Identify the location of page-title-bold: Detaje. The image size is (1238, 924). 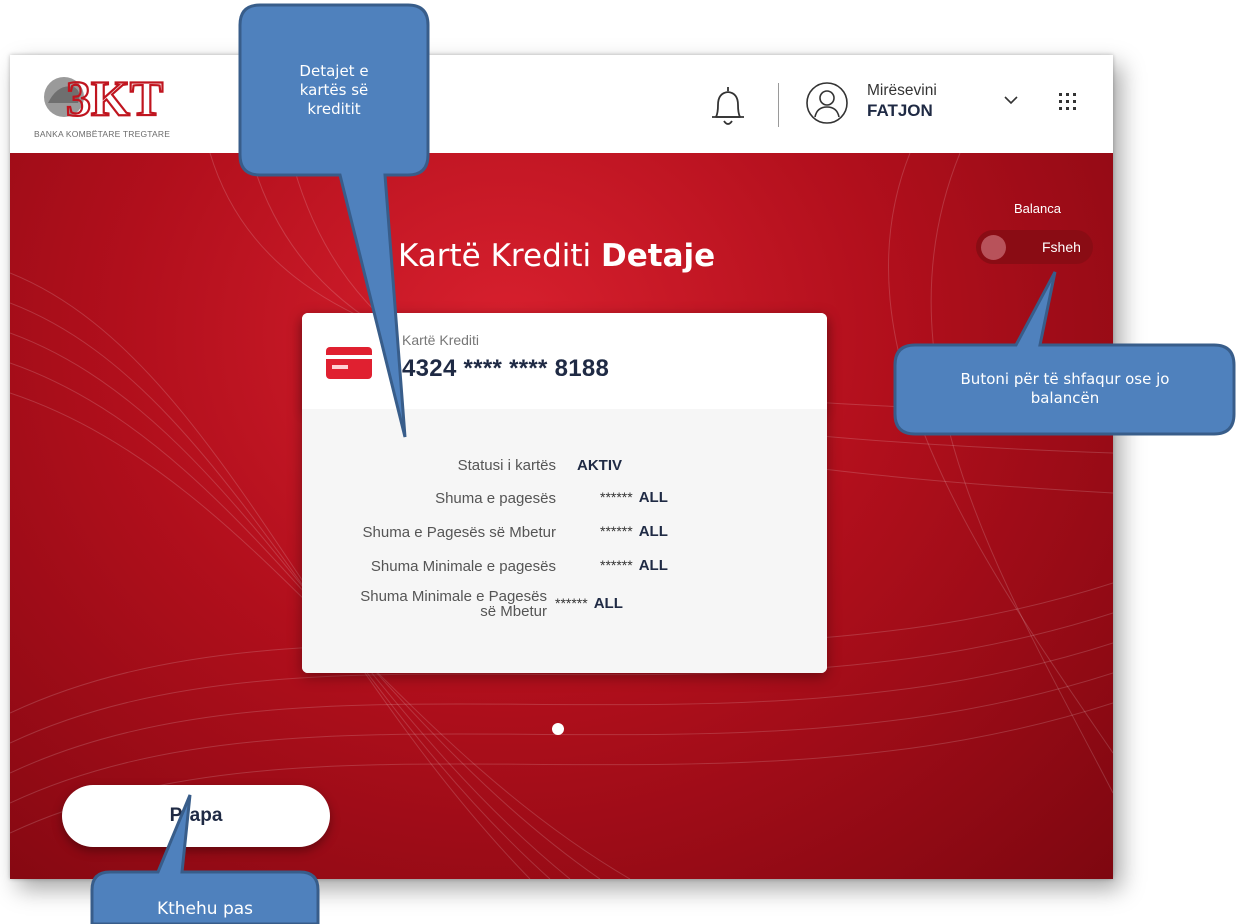
(658, 256).